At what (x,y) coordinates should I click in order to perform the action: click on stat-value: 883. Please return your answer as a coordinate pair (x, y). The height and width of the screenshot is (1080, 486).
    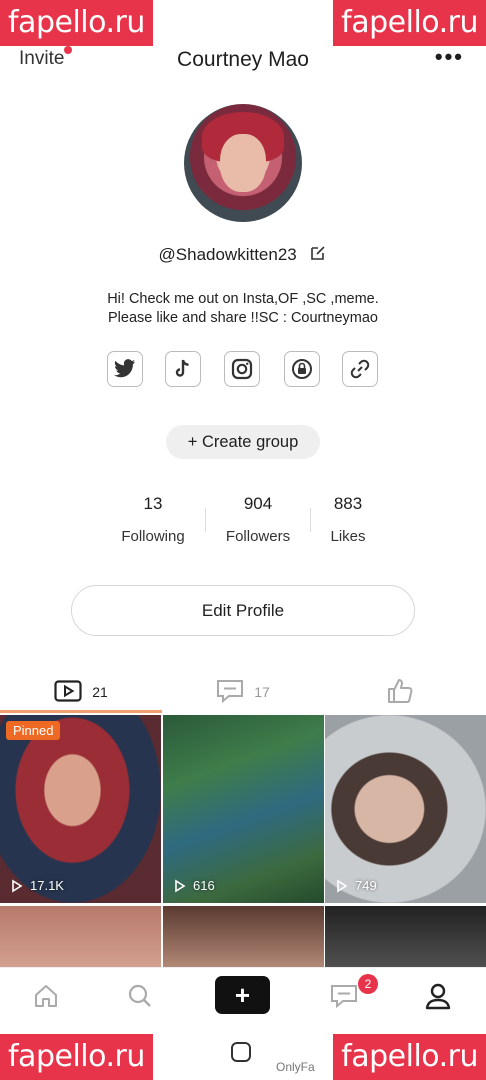
    Looking at the image, I should click on (348, 503).